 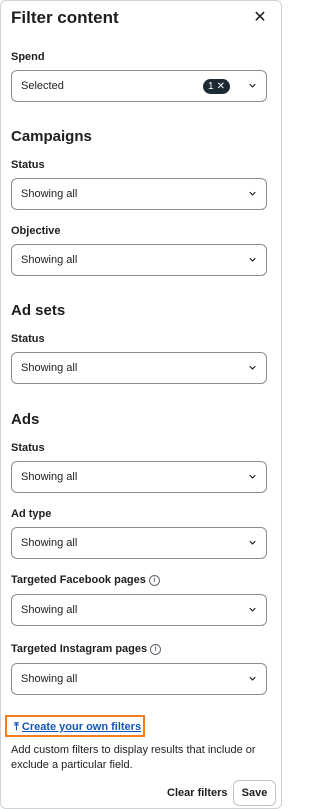 What do you see at coordinates (139, 194) in the screenshot?
I see `campaign-status-select: Showing all` at bounding box center [139, 194].